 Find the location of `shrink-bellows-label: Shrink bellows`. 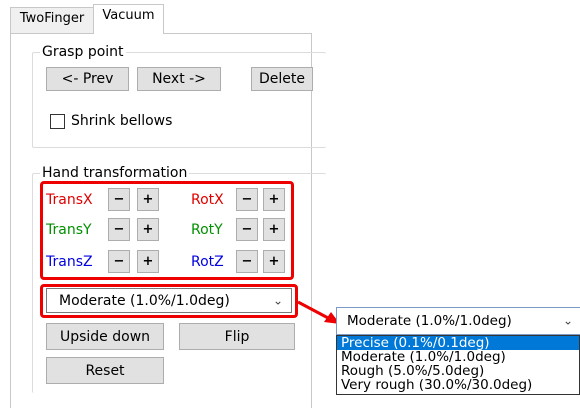

shrink-bellows-label: Shrink bellows is located at coordinates (122, 121).